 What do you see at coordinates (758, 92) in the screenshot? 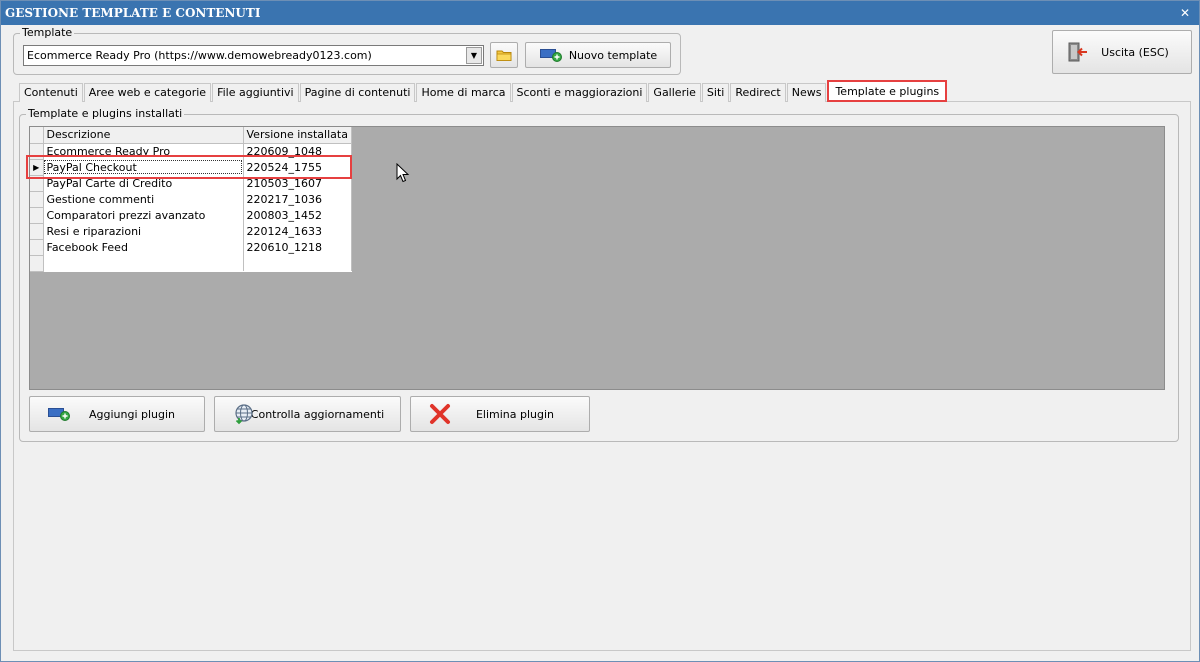
I see `tab-redirect: Redirect` at bounding box center [758, 92].